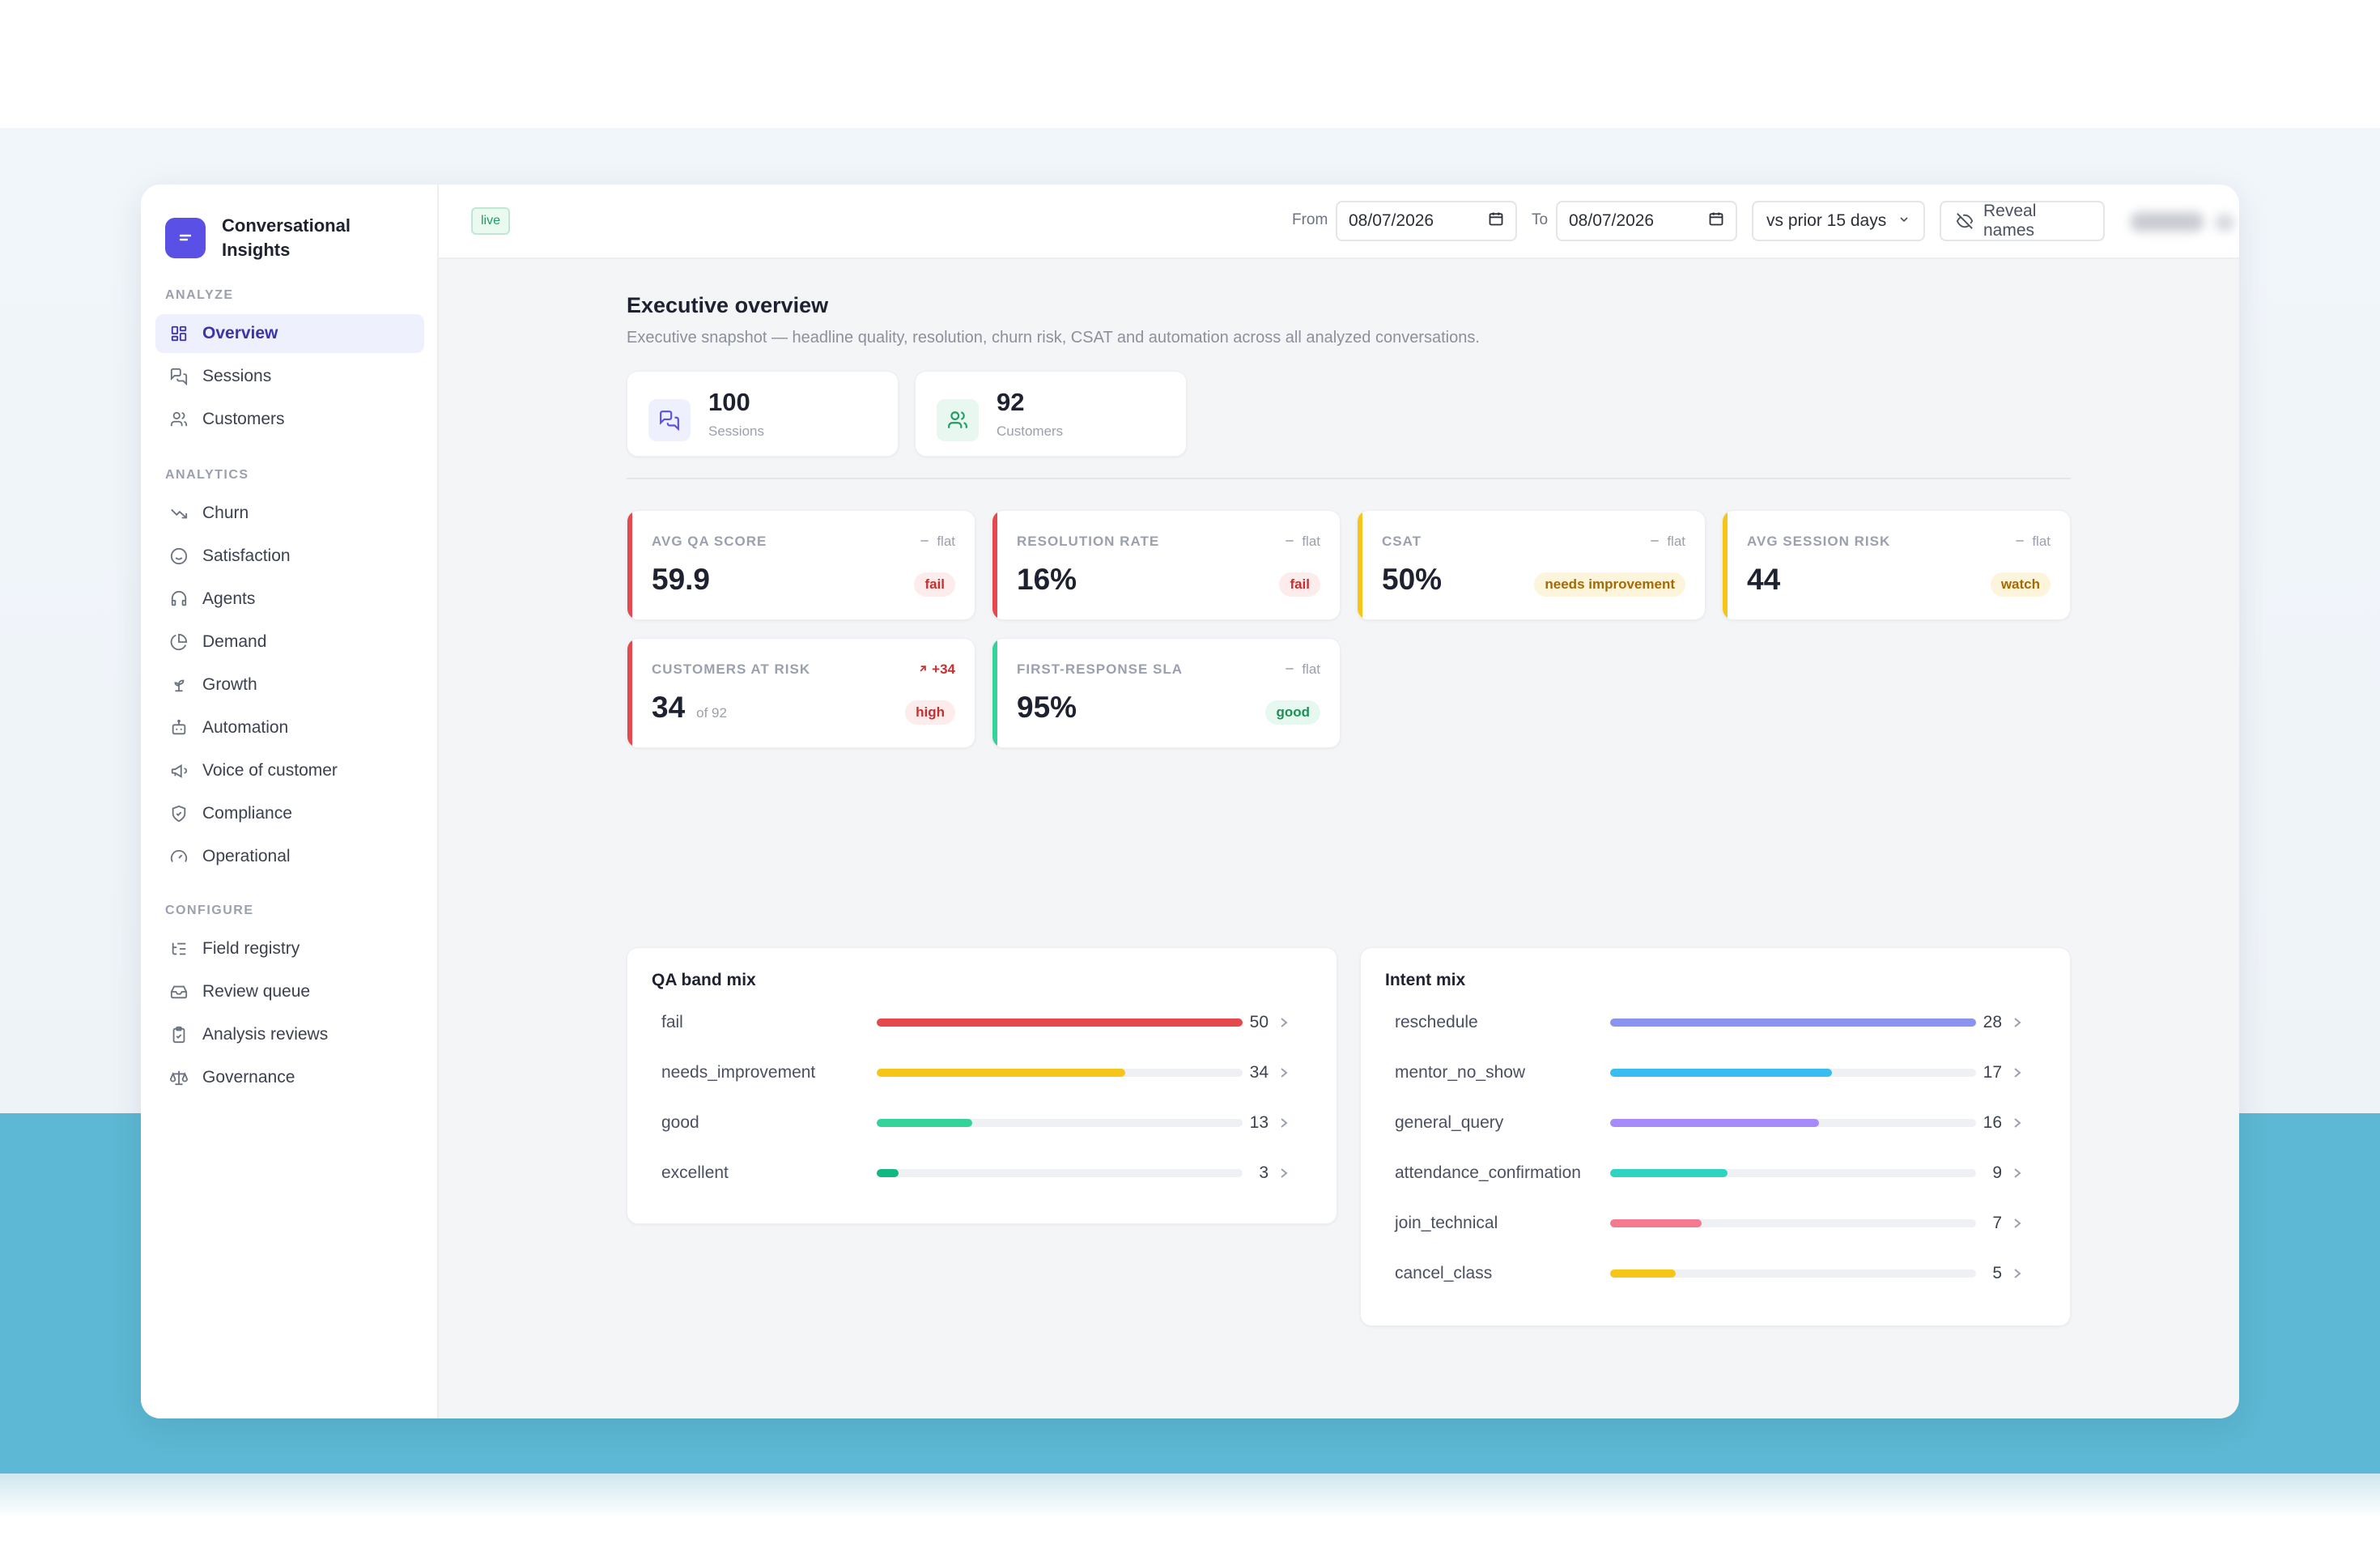 This screenshot has height=1548, width=2380. Describe the element at coordinates (1447, 1223) in the screenshot. I see `bar-row-label: join_technical` at that location.